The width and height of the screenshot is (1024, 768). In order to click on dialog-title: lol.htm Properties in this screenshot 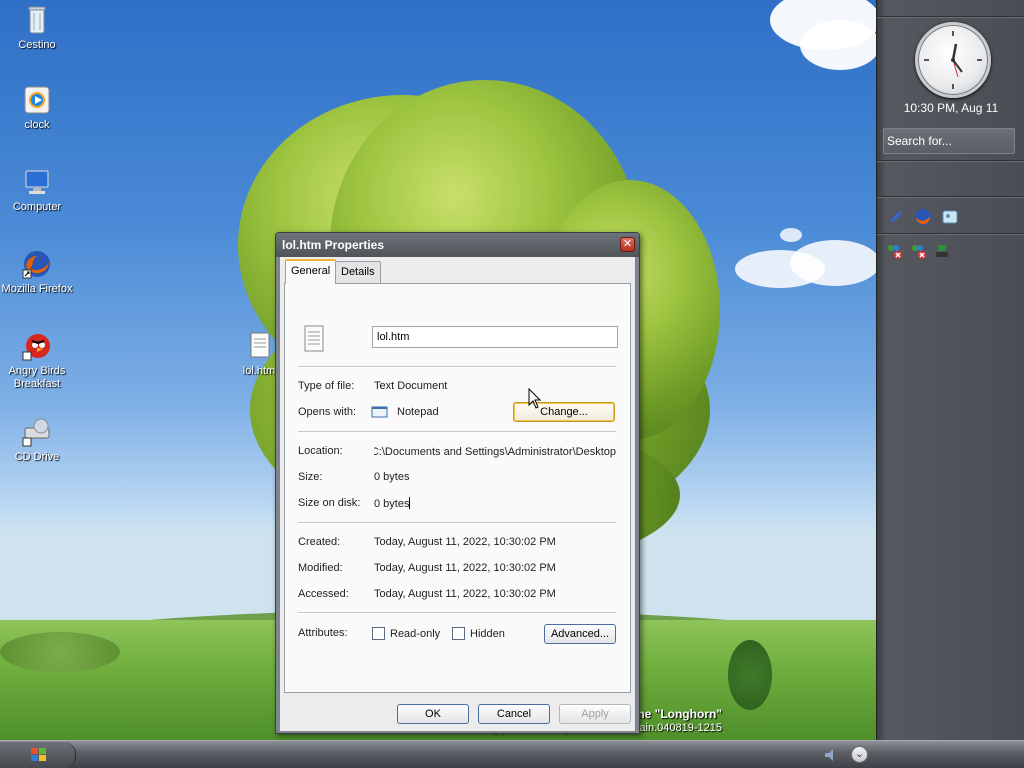, I will do `click(333, 245)`.